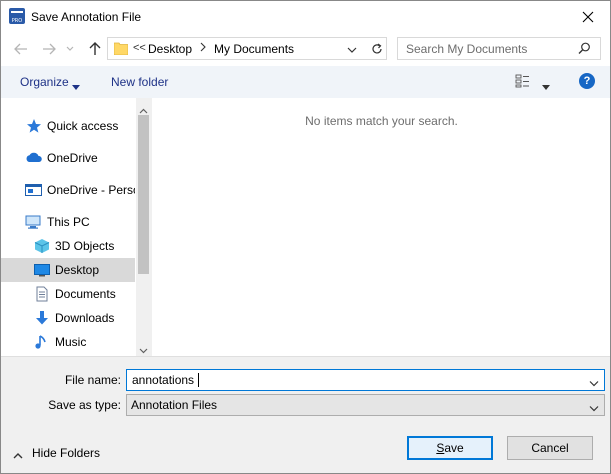 The width and height of the screenshot is (611, 474). What do you see at coordinates (143, 194) in the screenshot?
I see `scrollbar-thumb` at bounding box center [143, 194].